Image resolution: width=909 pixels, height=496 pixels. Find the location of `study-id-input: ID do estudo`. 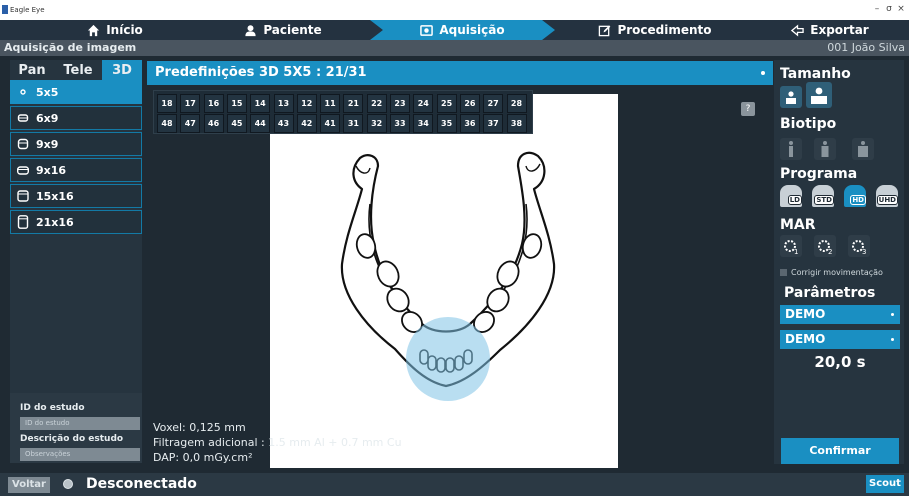

study-id-input: ID do estudo is located at coordinates (80, 423).